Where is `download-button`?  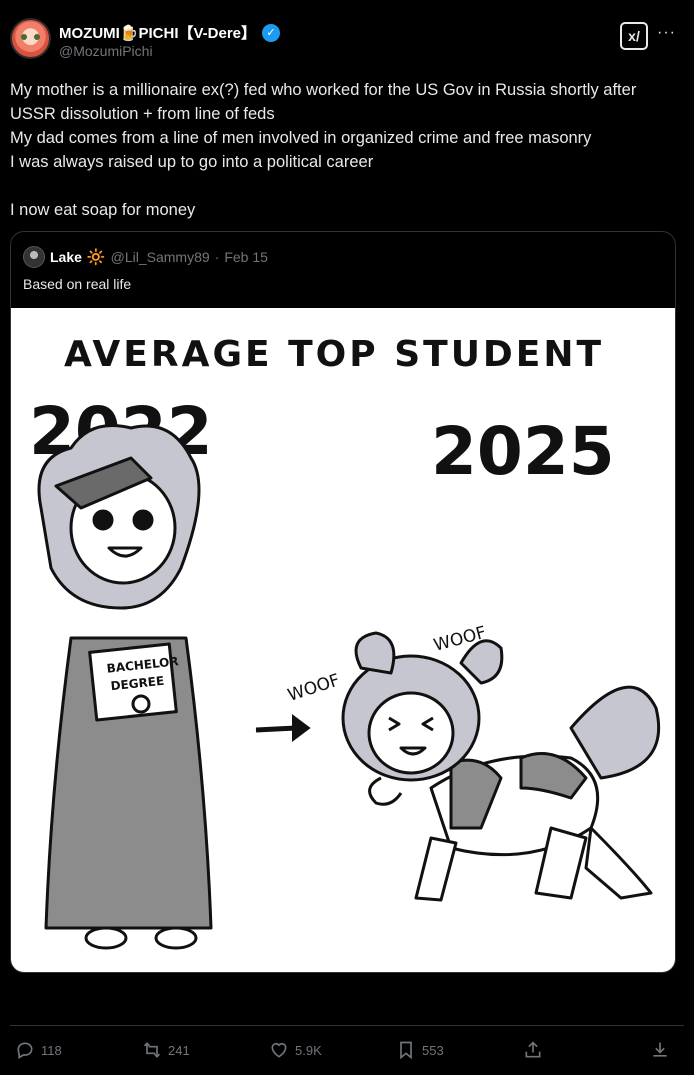 download-button is located at coordinates (660, 1050).